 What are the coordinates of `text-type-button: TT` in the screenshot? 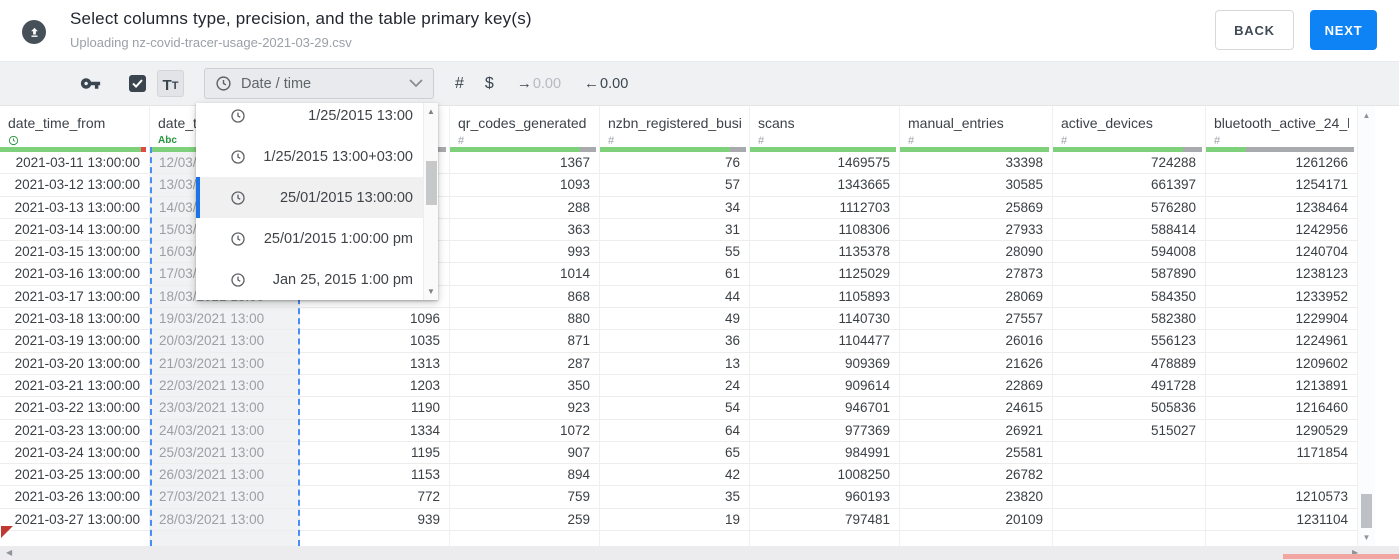 It's located at (170, 83).